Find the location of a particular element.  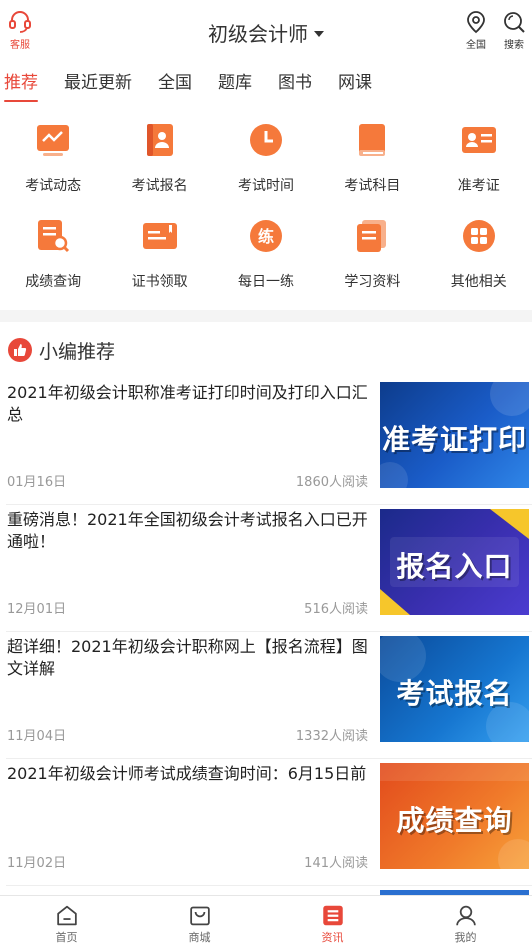

user-icon is located at coordinates (465, 915).